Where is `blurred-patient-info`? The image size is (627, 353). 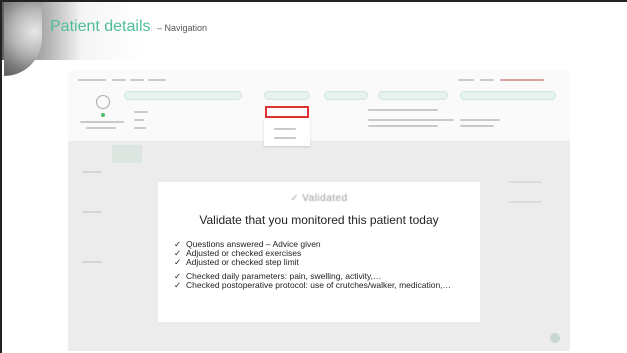
blurred-patient-info is located at coordinates (101, 128).